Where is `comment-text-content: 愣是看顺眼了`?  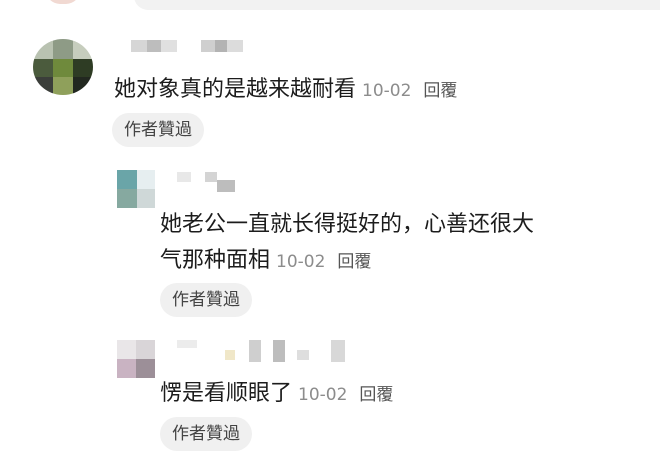
comment-text-content: 愣是看顺眼了 is located at coordinates (226, 393).